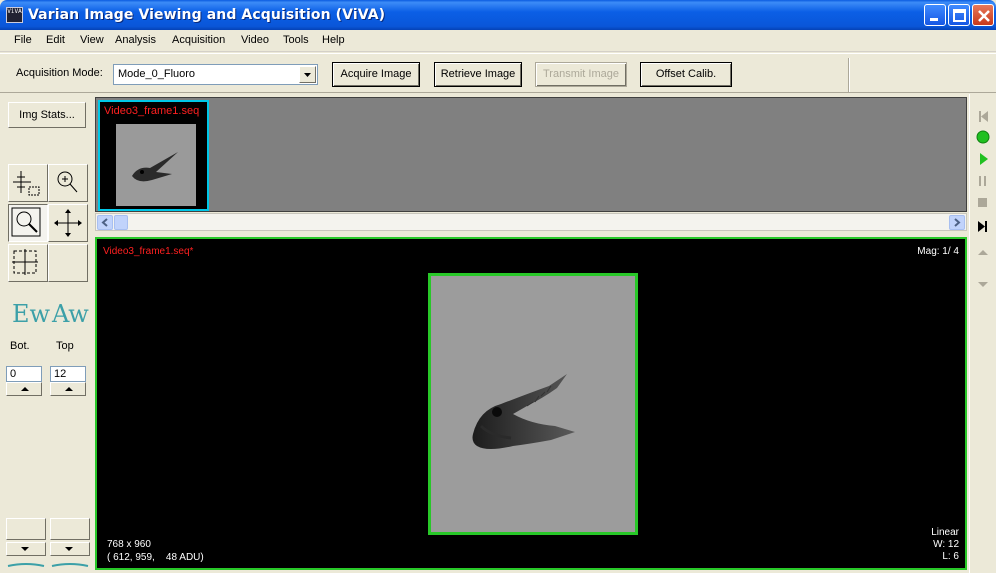 The width and height of the screenshot is (996, 573). What do you see at coordinates (983, 117) in the screenshot?
I see `first-frame-icon` at bounding box center [983, 117].